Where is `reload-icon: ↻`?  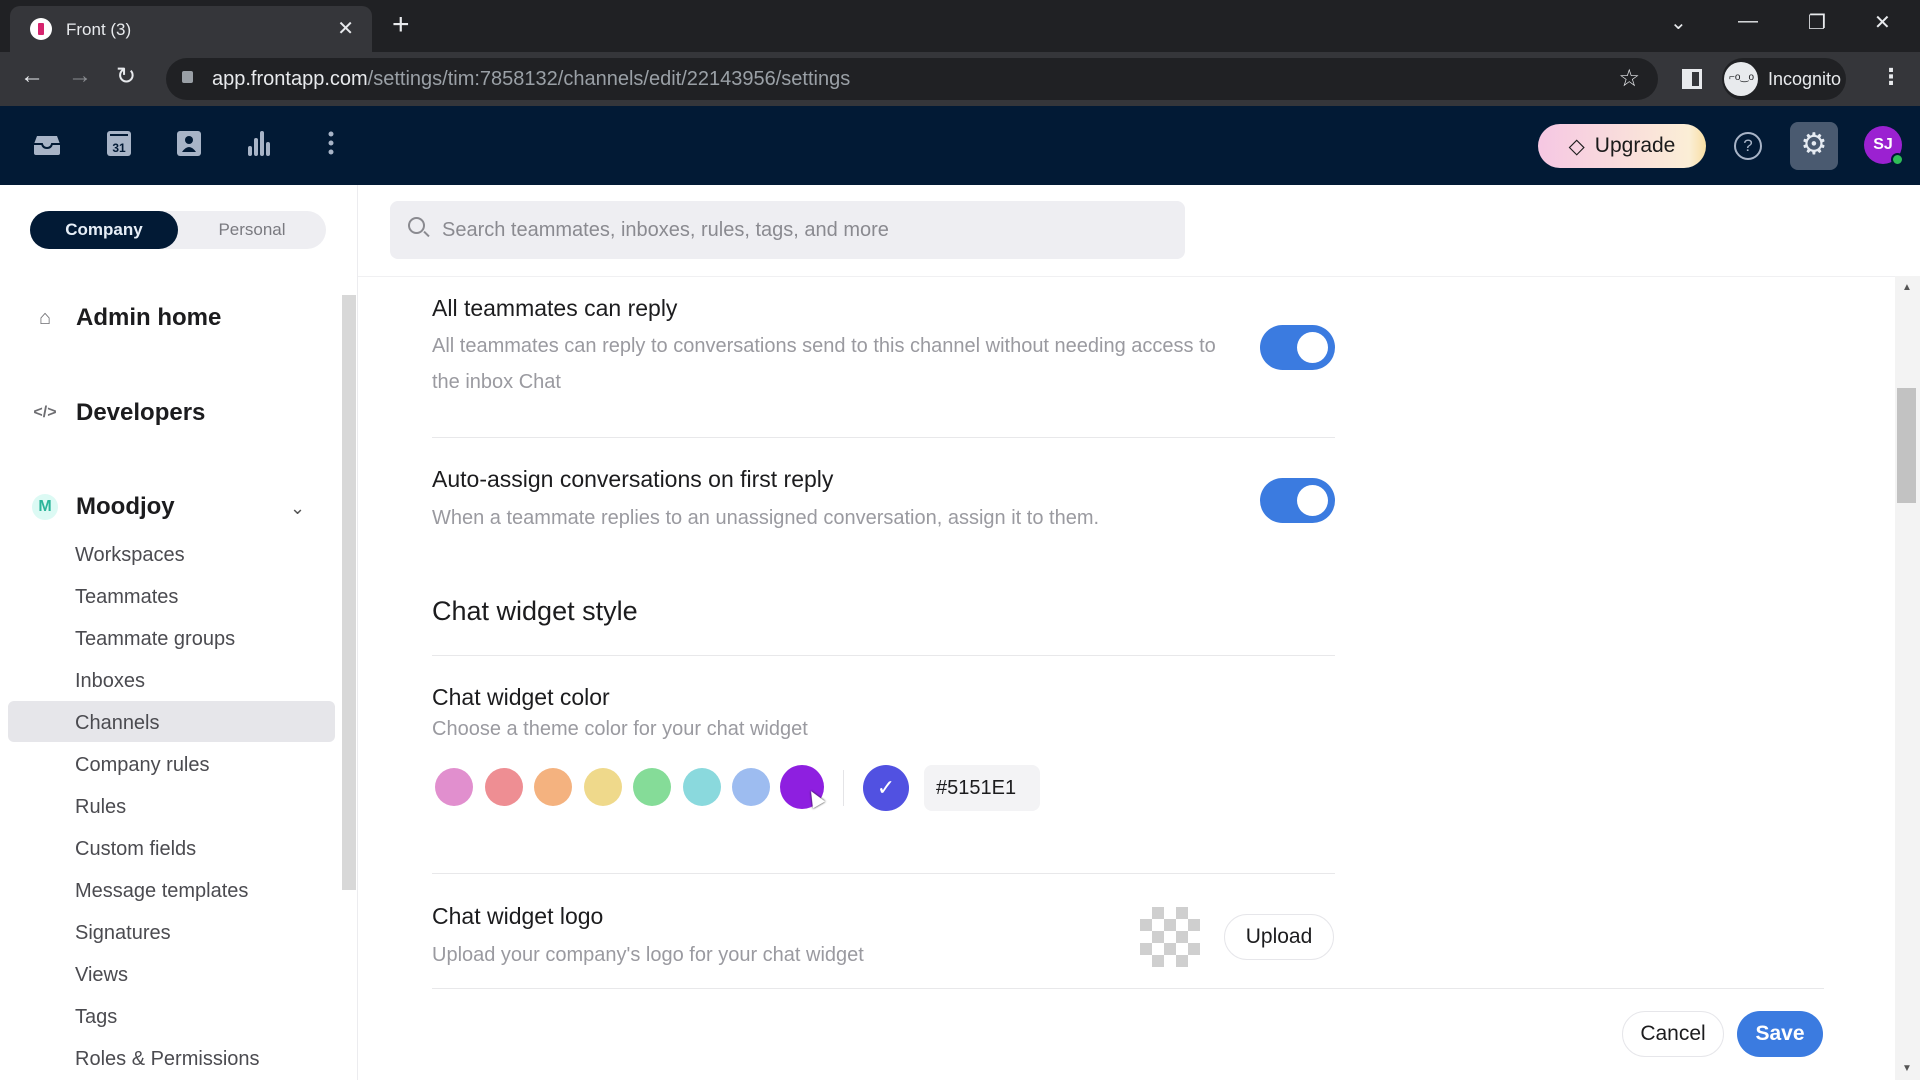 reload-icon: ↻ is located at coordinates (126, 76).